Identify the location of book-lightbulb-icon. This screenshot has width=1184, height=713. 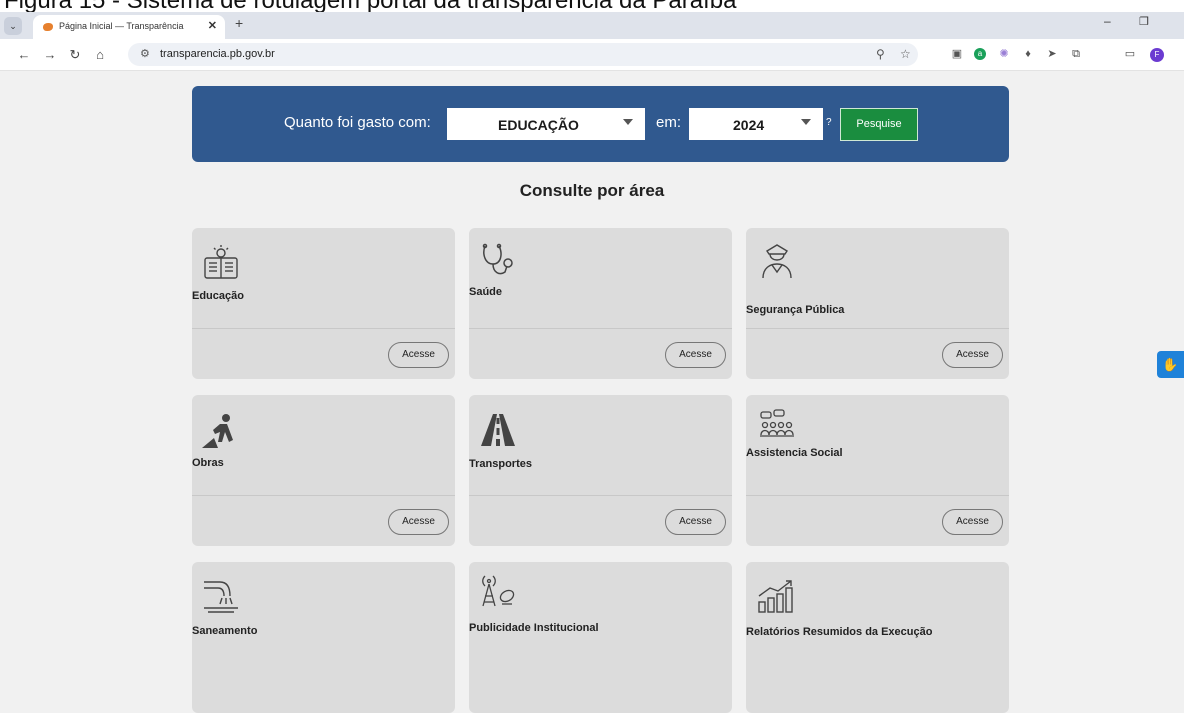
(221, 262).